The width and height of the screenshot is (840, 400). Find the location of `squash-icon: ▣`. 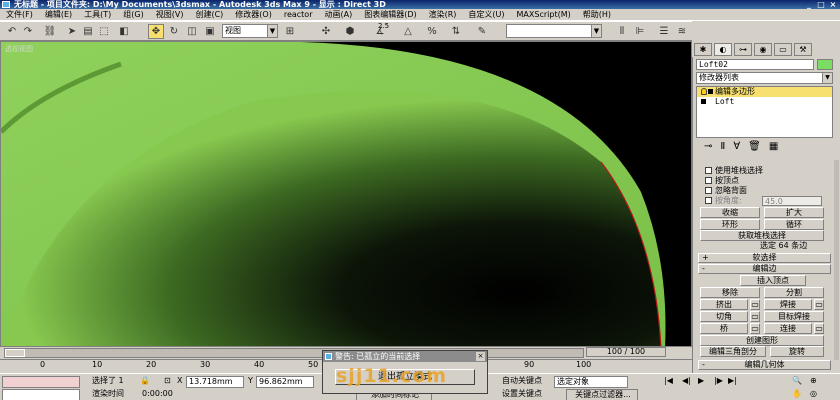

squash-icon: ▣ is located at coordinates (210, 31).